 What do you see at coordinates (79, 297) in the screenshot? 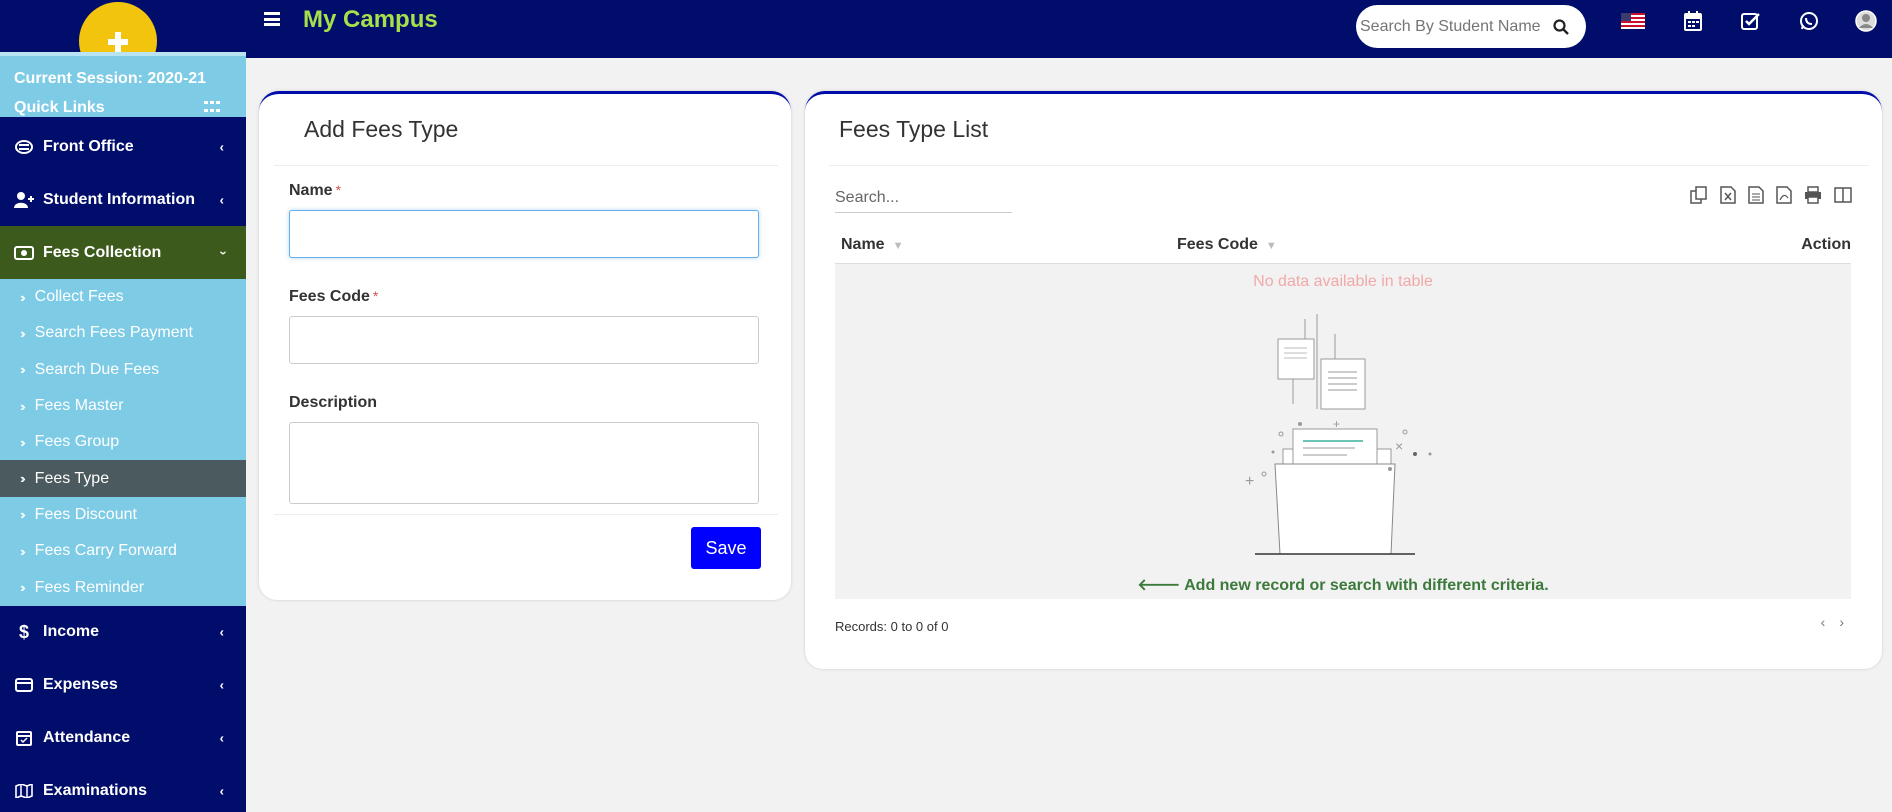
I see `submenu-label: Collect Fees` at bounding box center [79, 297].